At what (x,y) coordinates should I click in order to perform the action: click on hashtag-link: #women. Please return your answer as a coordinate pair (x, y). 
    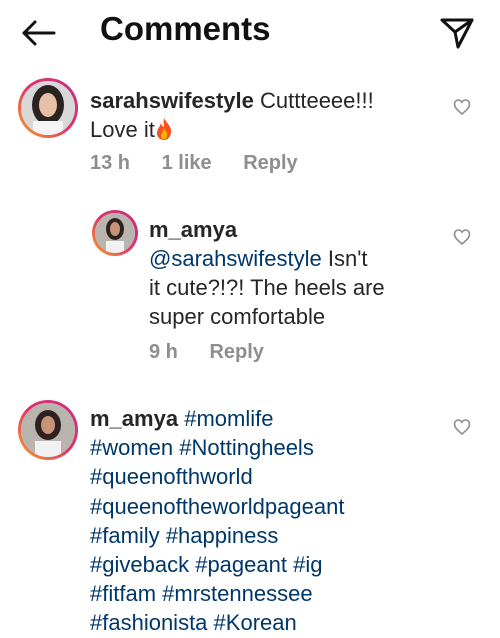
    Looking at the image, I should click on (131, 447).